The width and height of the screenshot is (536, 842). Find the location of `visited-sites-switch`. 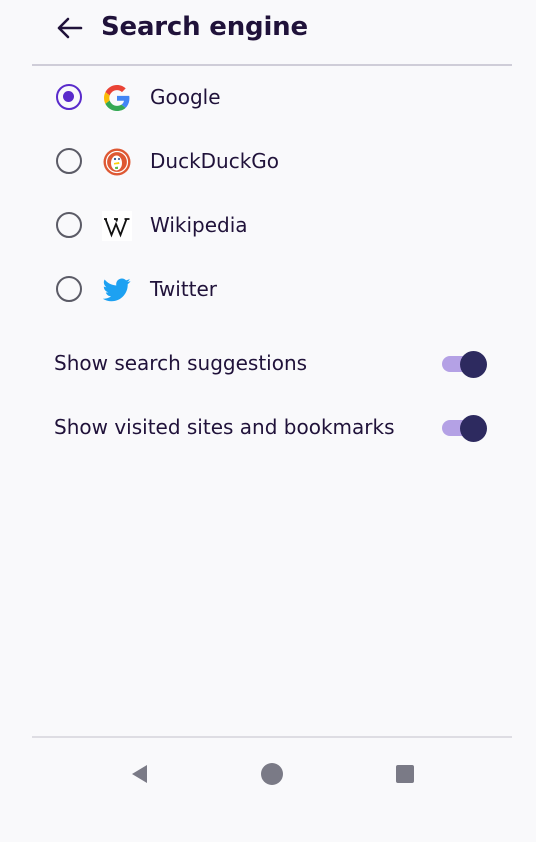

visited-sites-switch is located at coordinates (465, 428).